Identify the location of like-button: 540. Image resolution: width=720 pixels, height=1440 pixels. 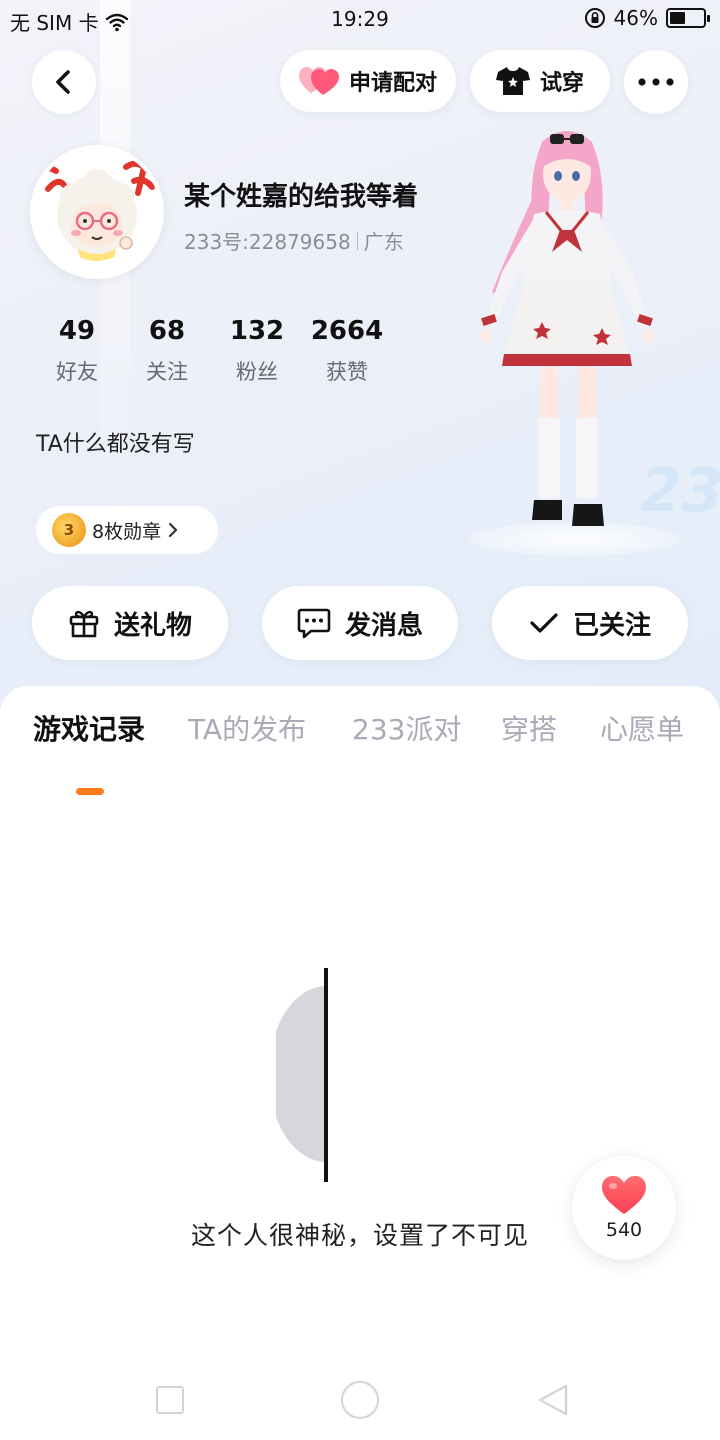
(624, 1208).